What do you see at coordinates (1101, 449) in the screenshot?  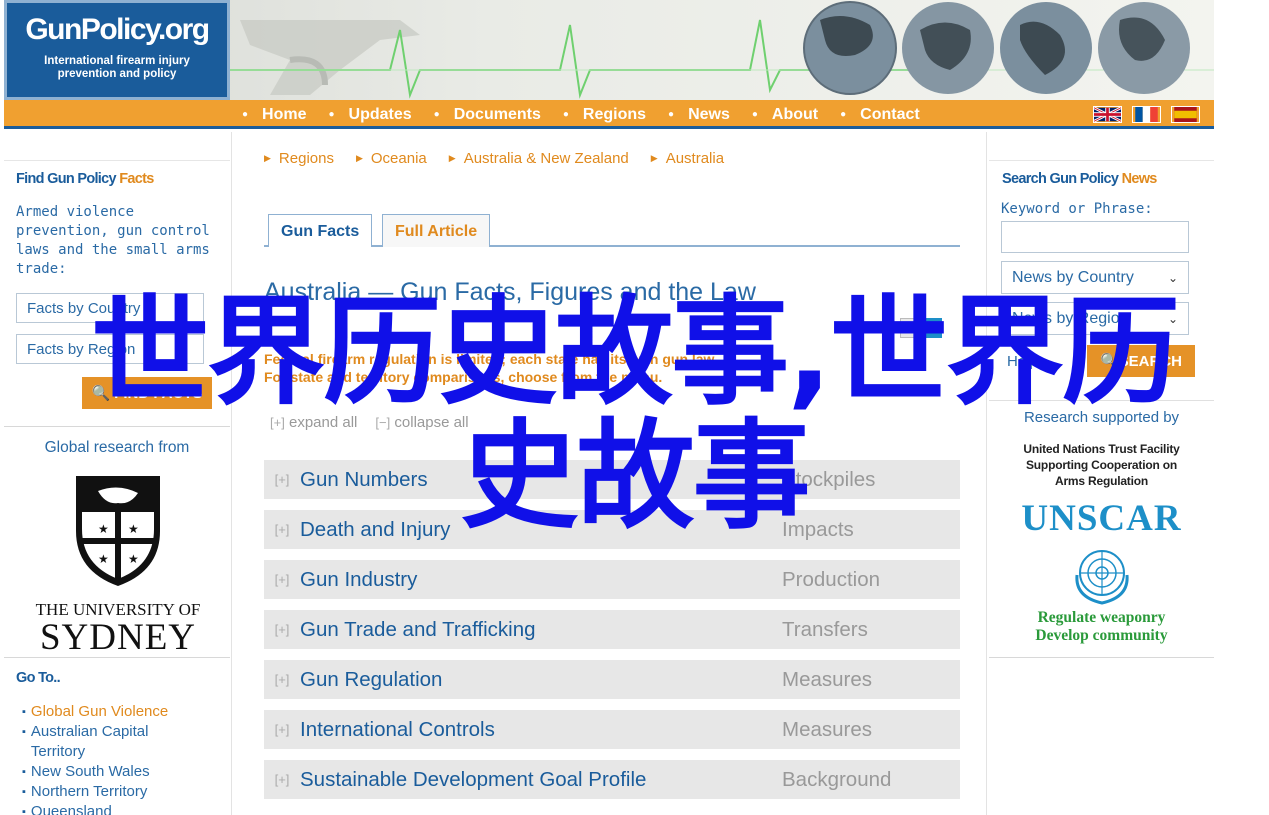 I see `untf-line1: United Nations Trust Facility` at bounding box center [1101, 449].